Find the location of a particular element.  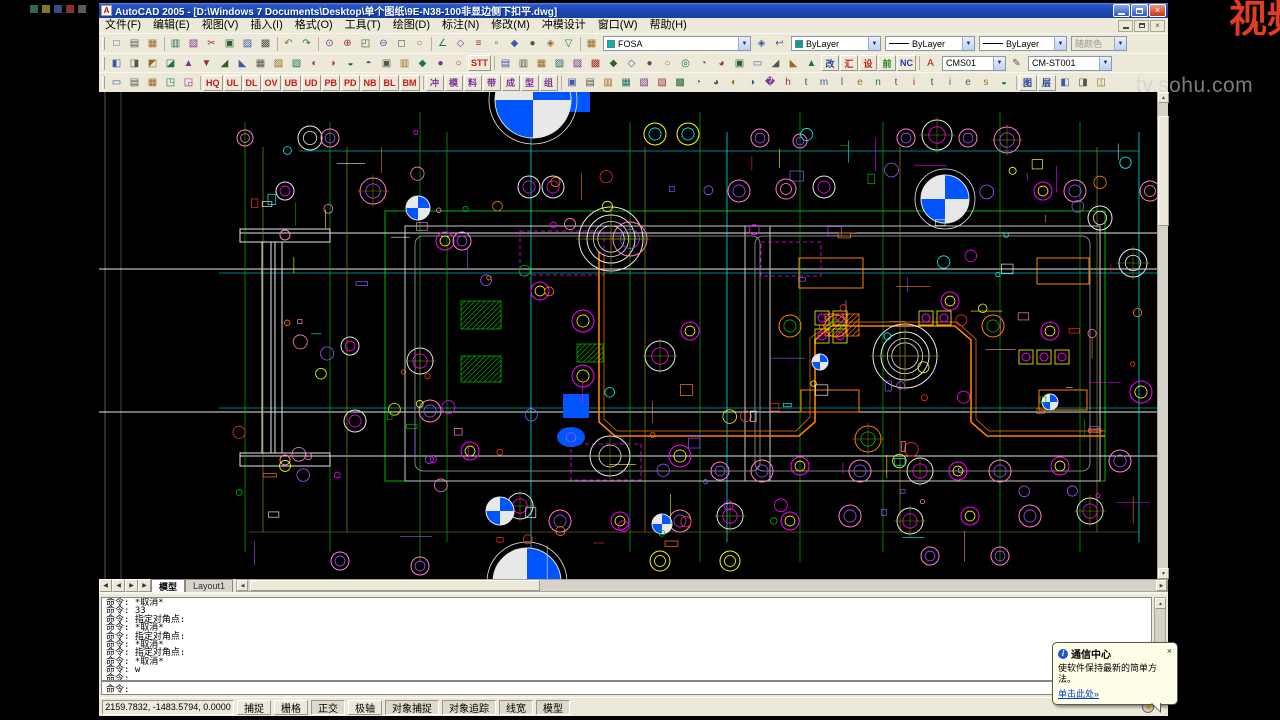

status-toggle: 模型 is located at coordinates (553, 707).